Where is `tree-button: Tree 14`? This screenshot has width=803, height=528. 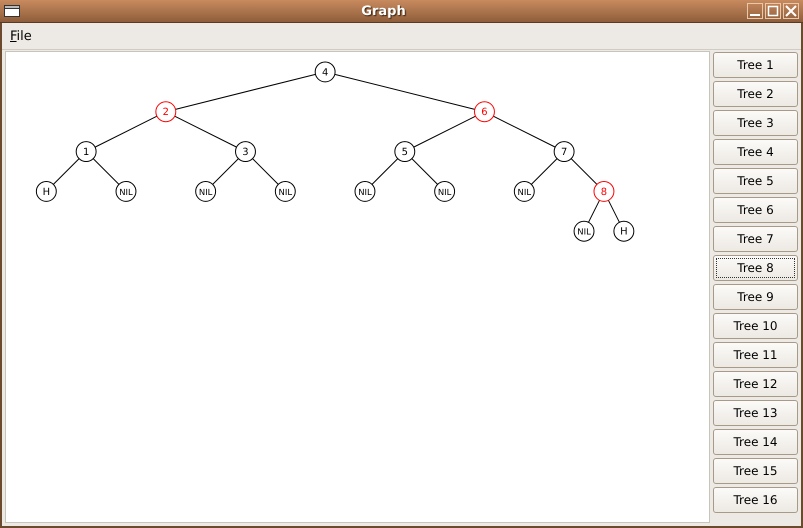
tree-button: Tree 14 is located at coordinates (755, 442).